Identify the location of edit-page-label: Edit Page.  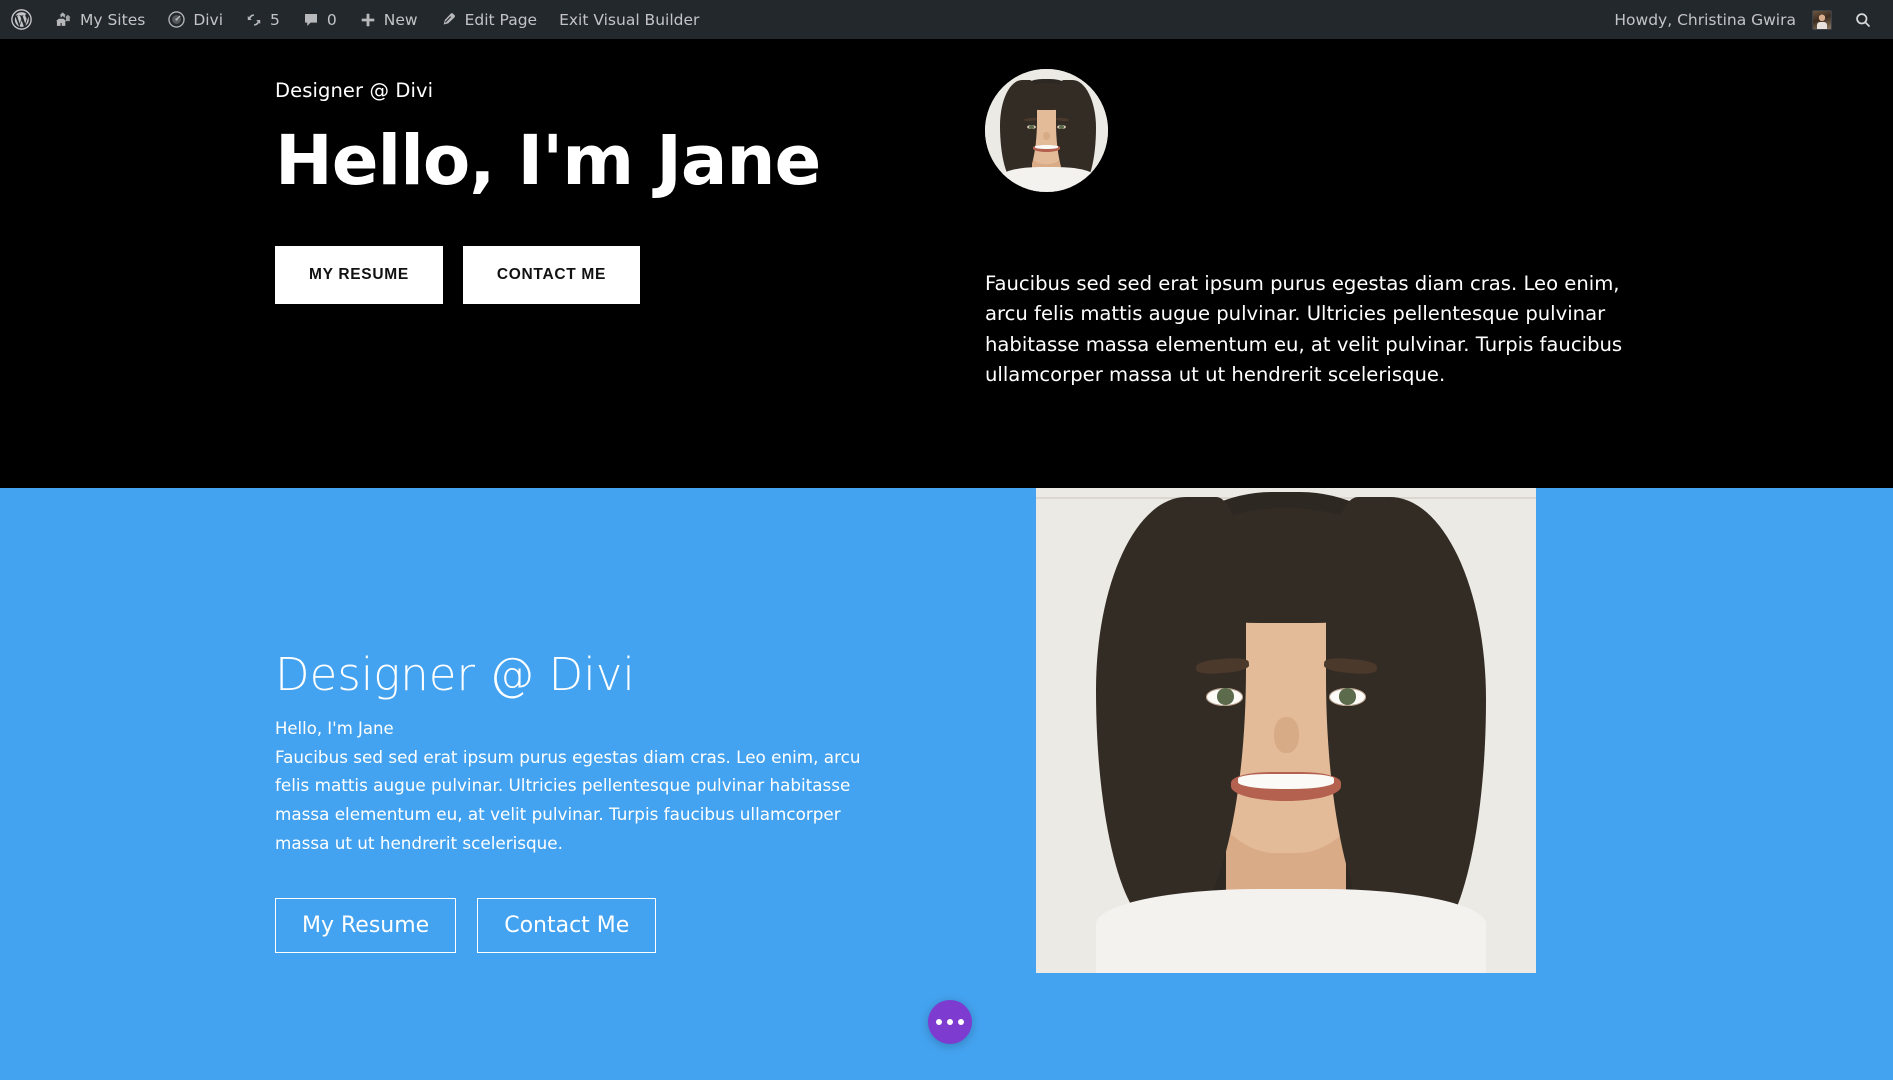
(501, 19).